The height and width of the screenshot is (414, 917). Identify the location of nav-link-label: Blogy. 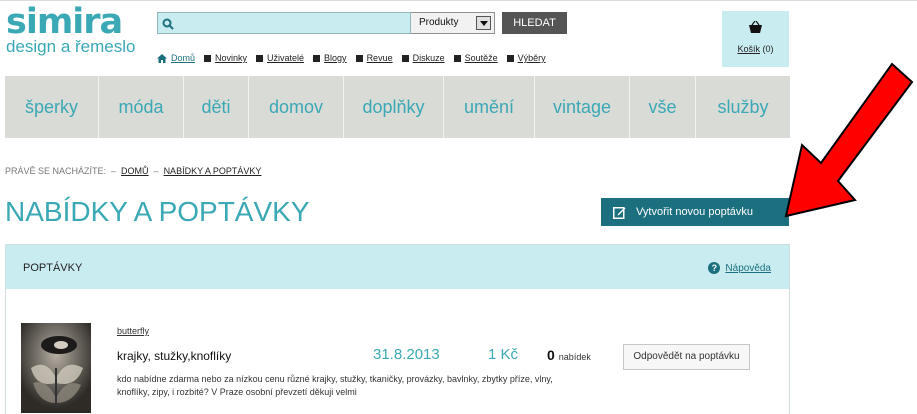
(335, 58).